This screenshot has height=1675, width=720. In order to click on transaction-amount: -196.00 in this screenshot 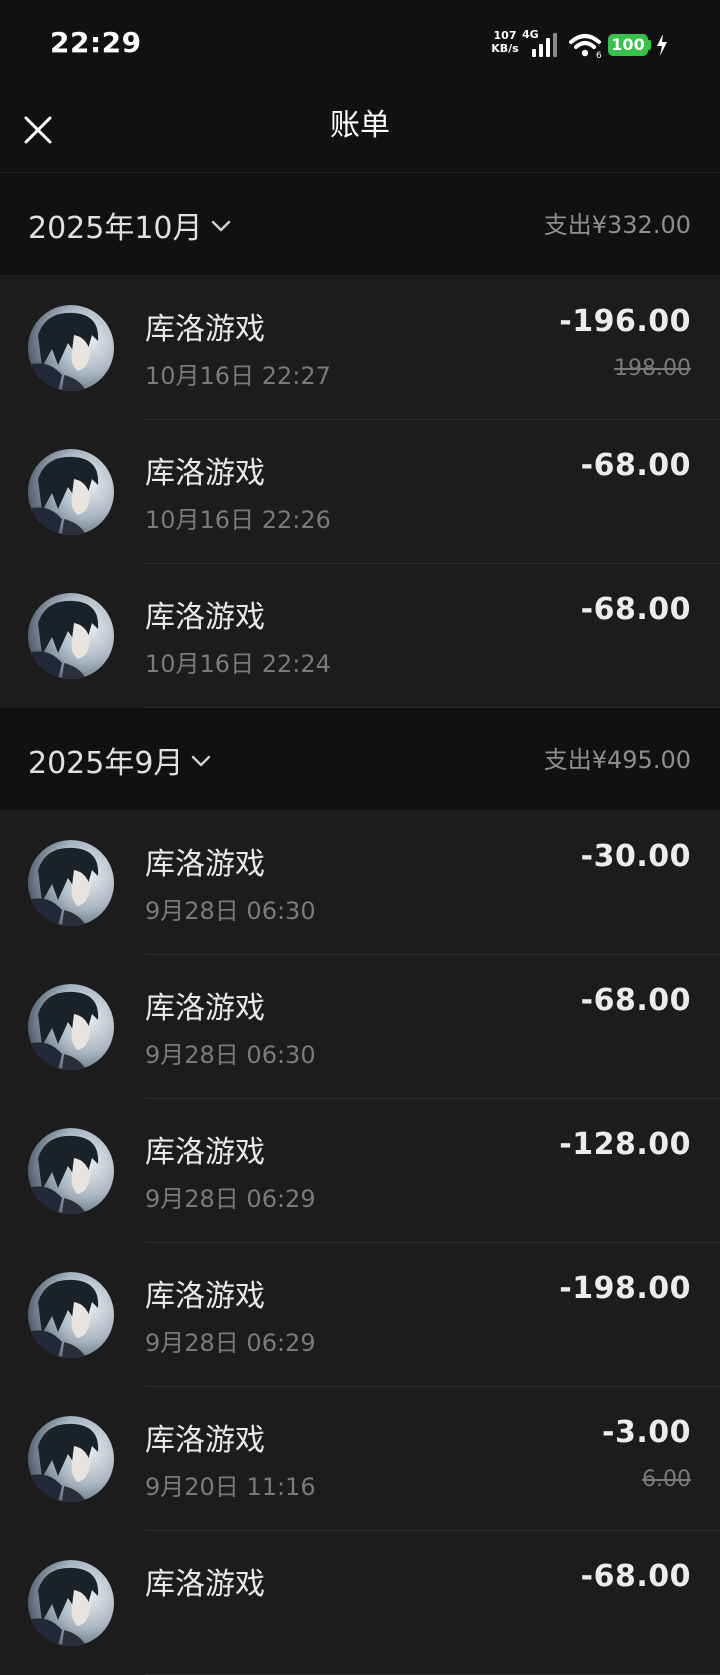, I will do `click(625, 321)`.